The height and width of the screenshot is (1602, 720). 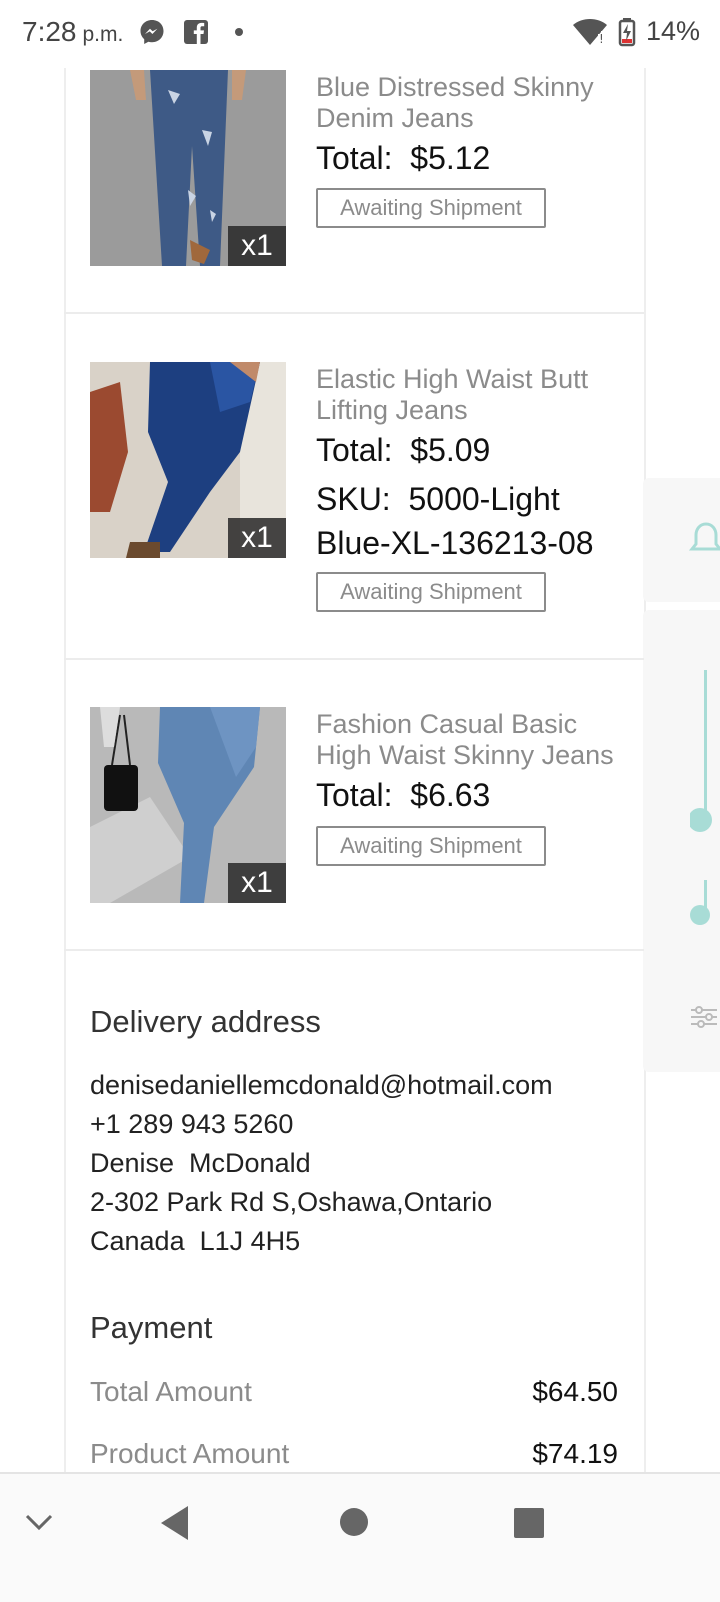 I want to click on side-panel-peek-bottom, so click(x=681, y=841).